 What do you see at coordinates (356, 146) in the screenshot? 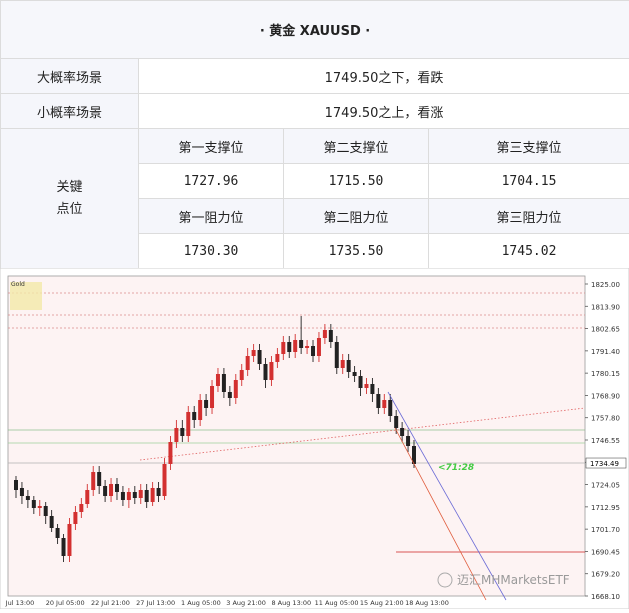
I see `support-2-label: 第二支撑位` at bounding box center [356, 146].